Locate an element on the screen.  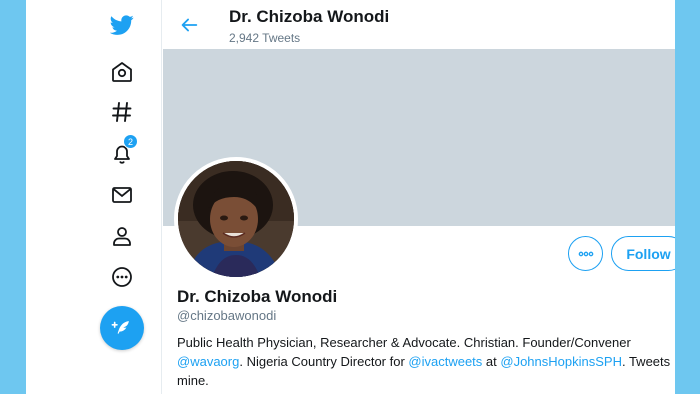
back-arrow-icon is located at coordinates (189, 25).